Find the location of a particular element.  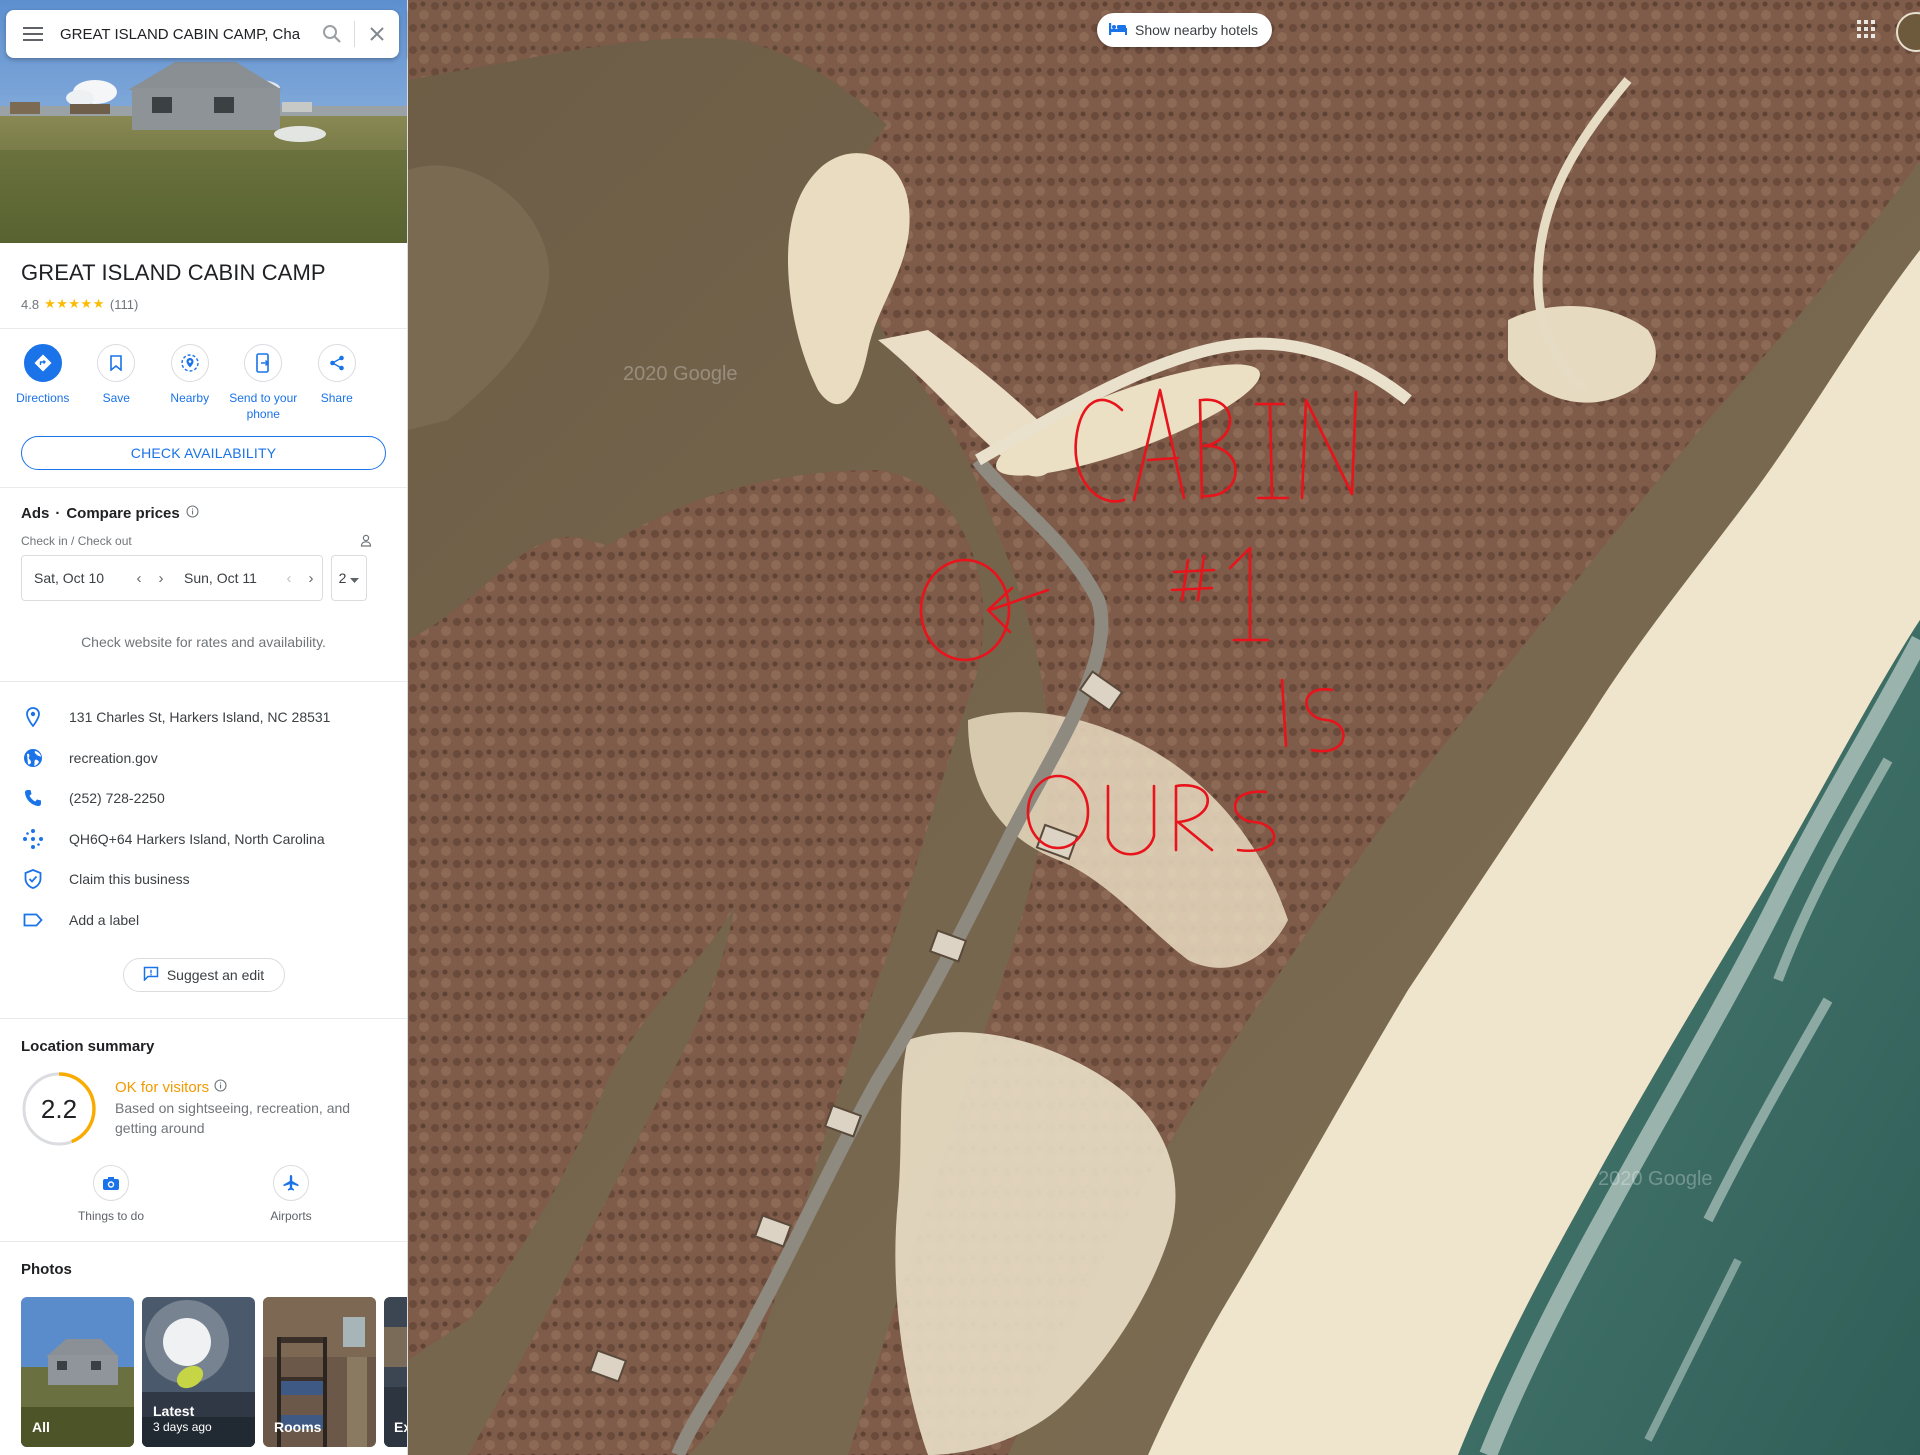

close-icon is located at coordinates (377, 34).